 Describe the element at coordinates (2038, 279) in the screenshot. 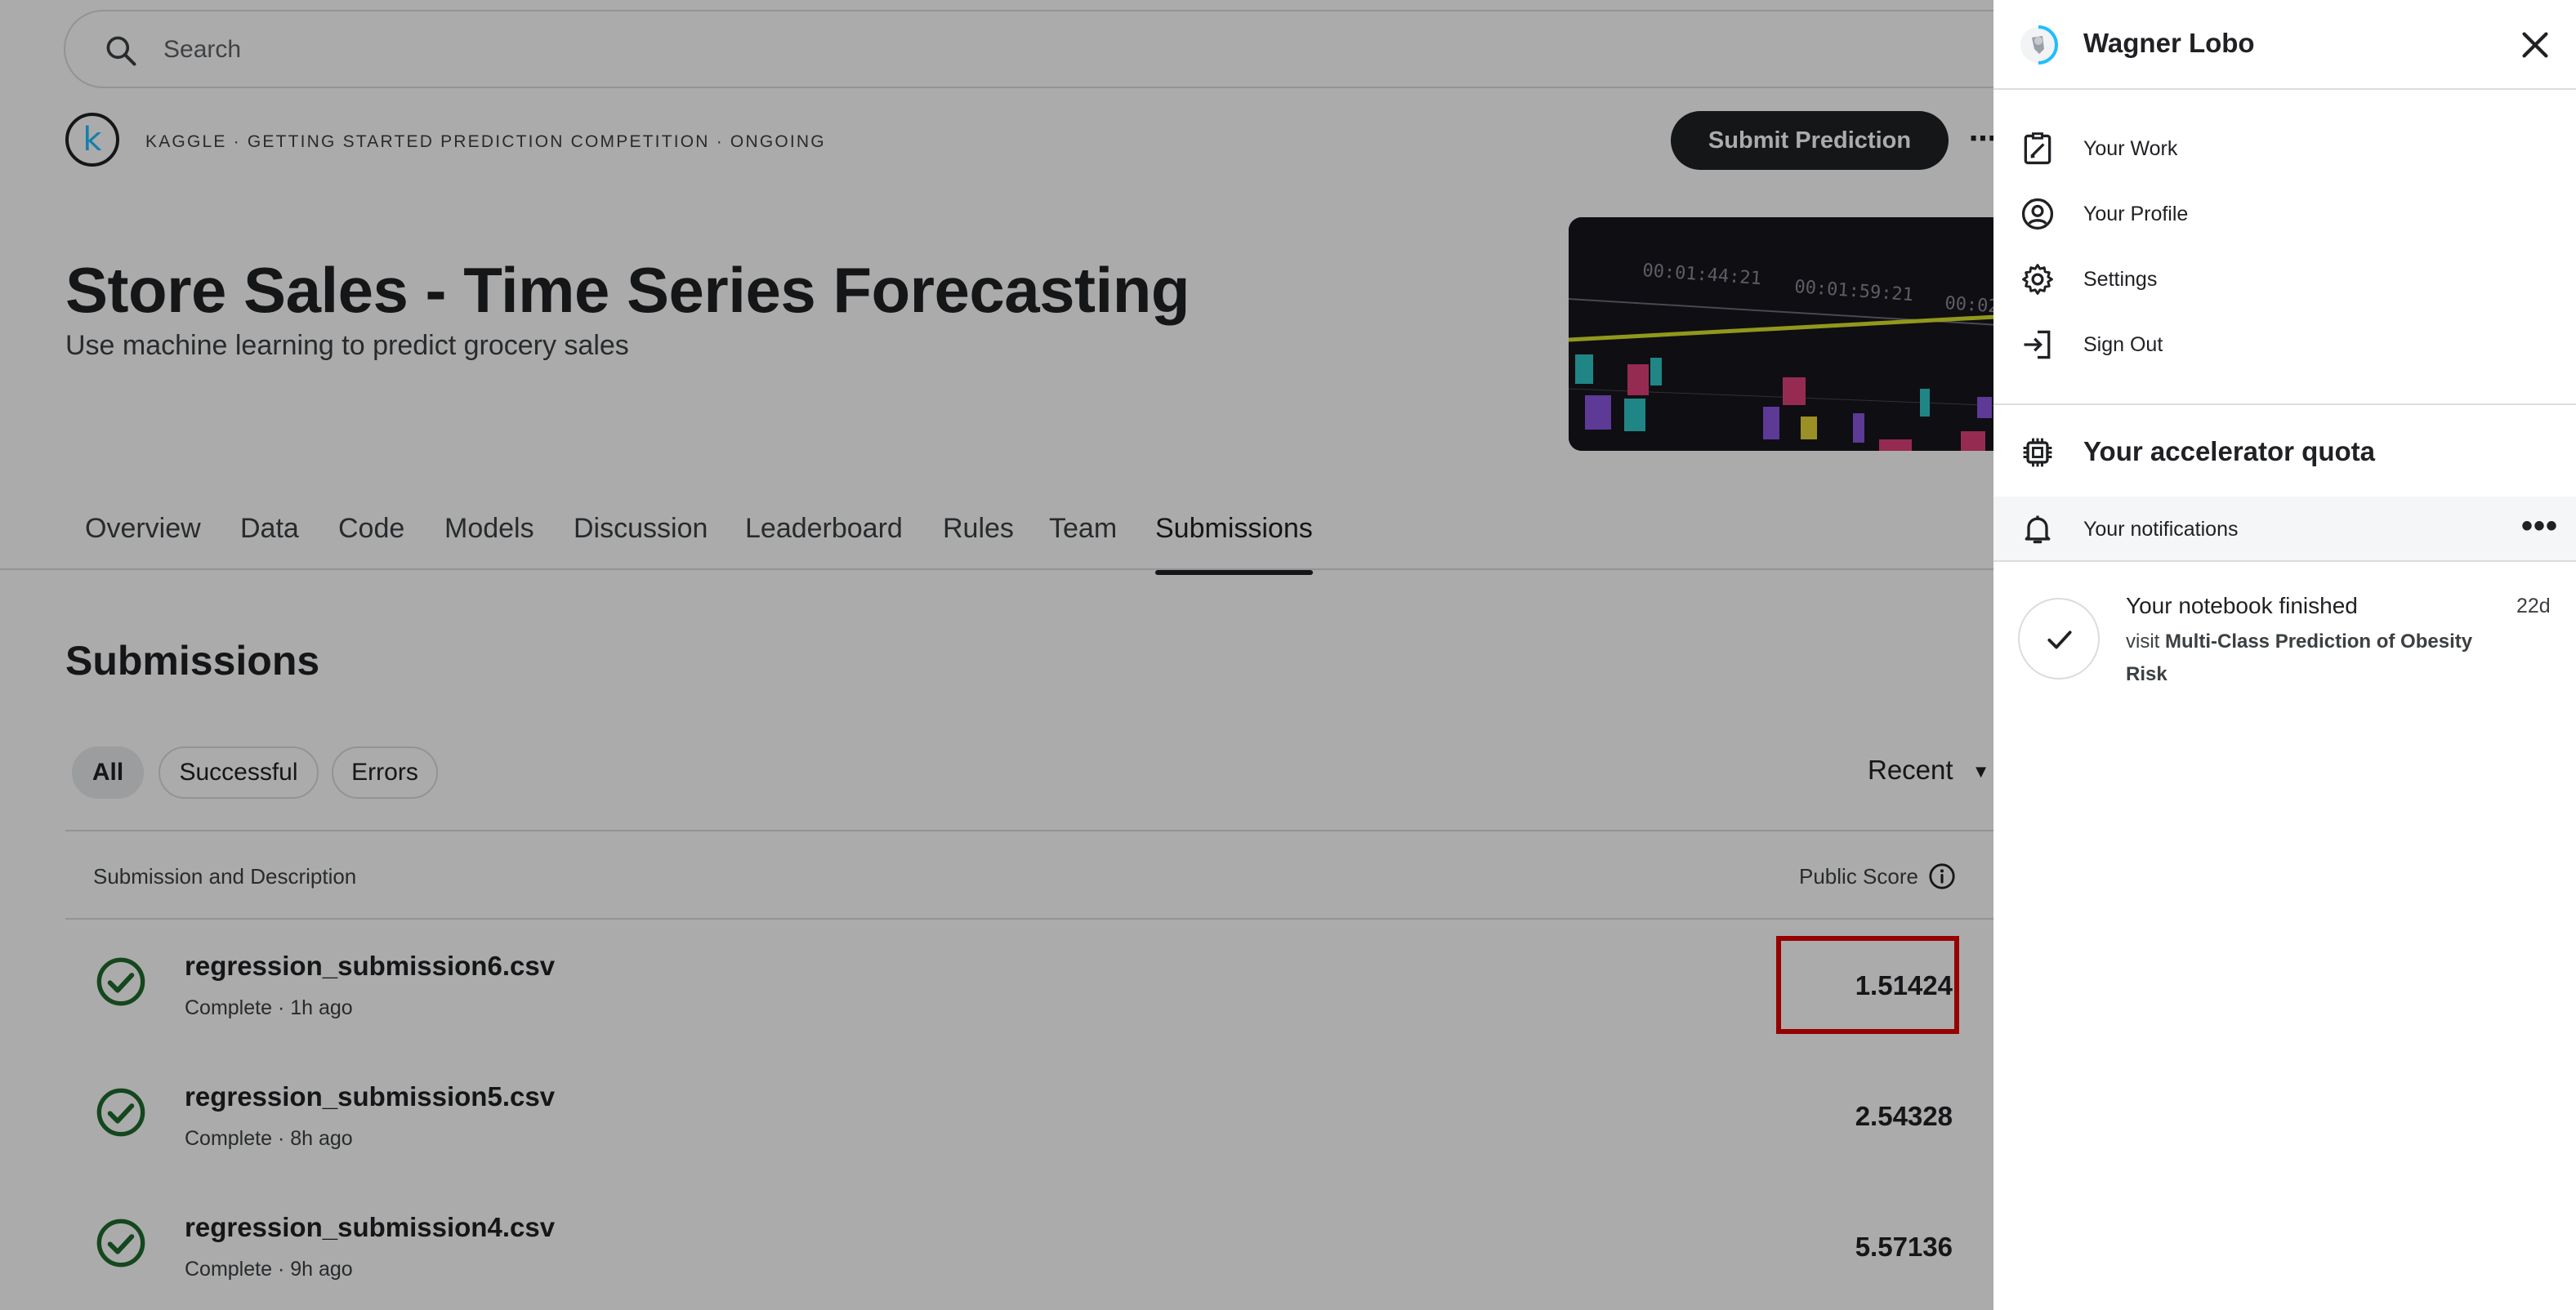

I see `gear-icon` at that location.